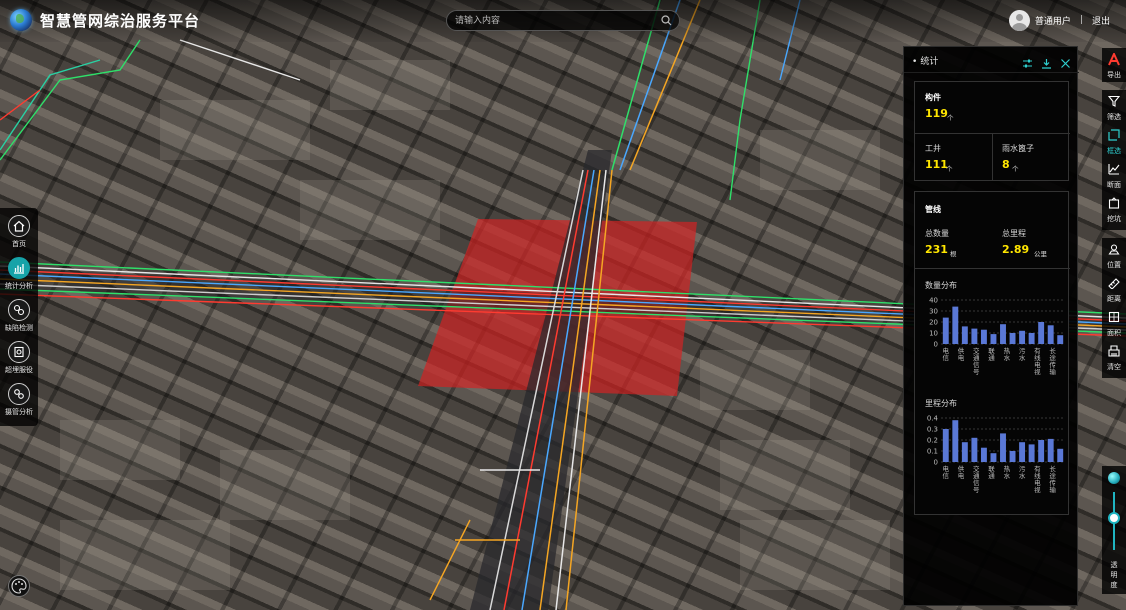  I want to click on components-total: 119, so click(936, 113).